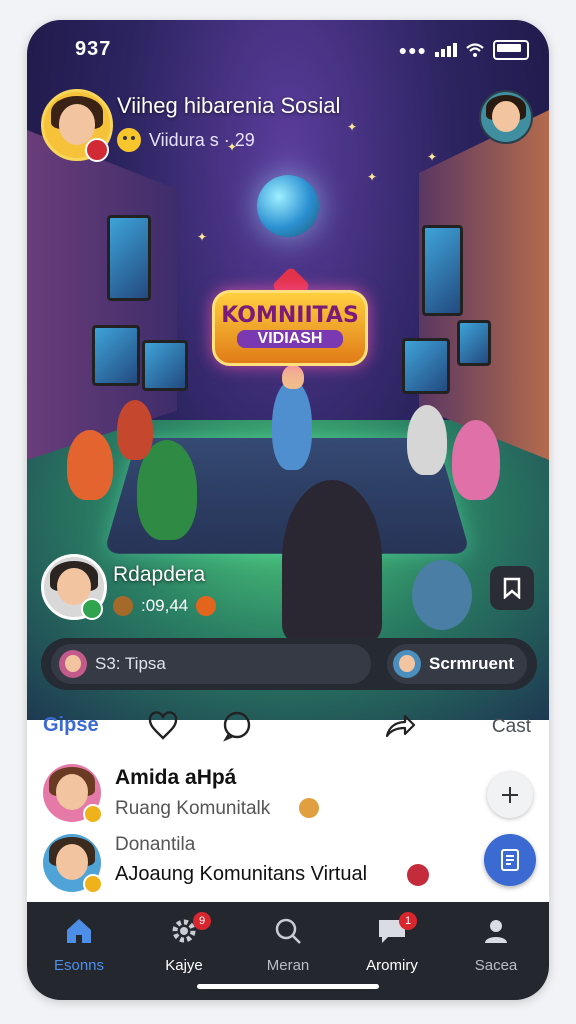 Image resolution: width=576 pixels, height=1024 pixels. Describe the element at coordinates (155, 844) in the screenshot. I see `list-item-subtitle: Donantila` at that location.